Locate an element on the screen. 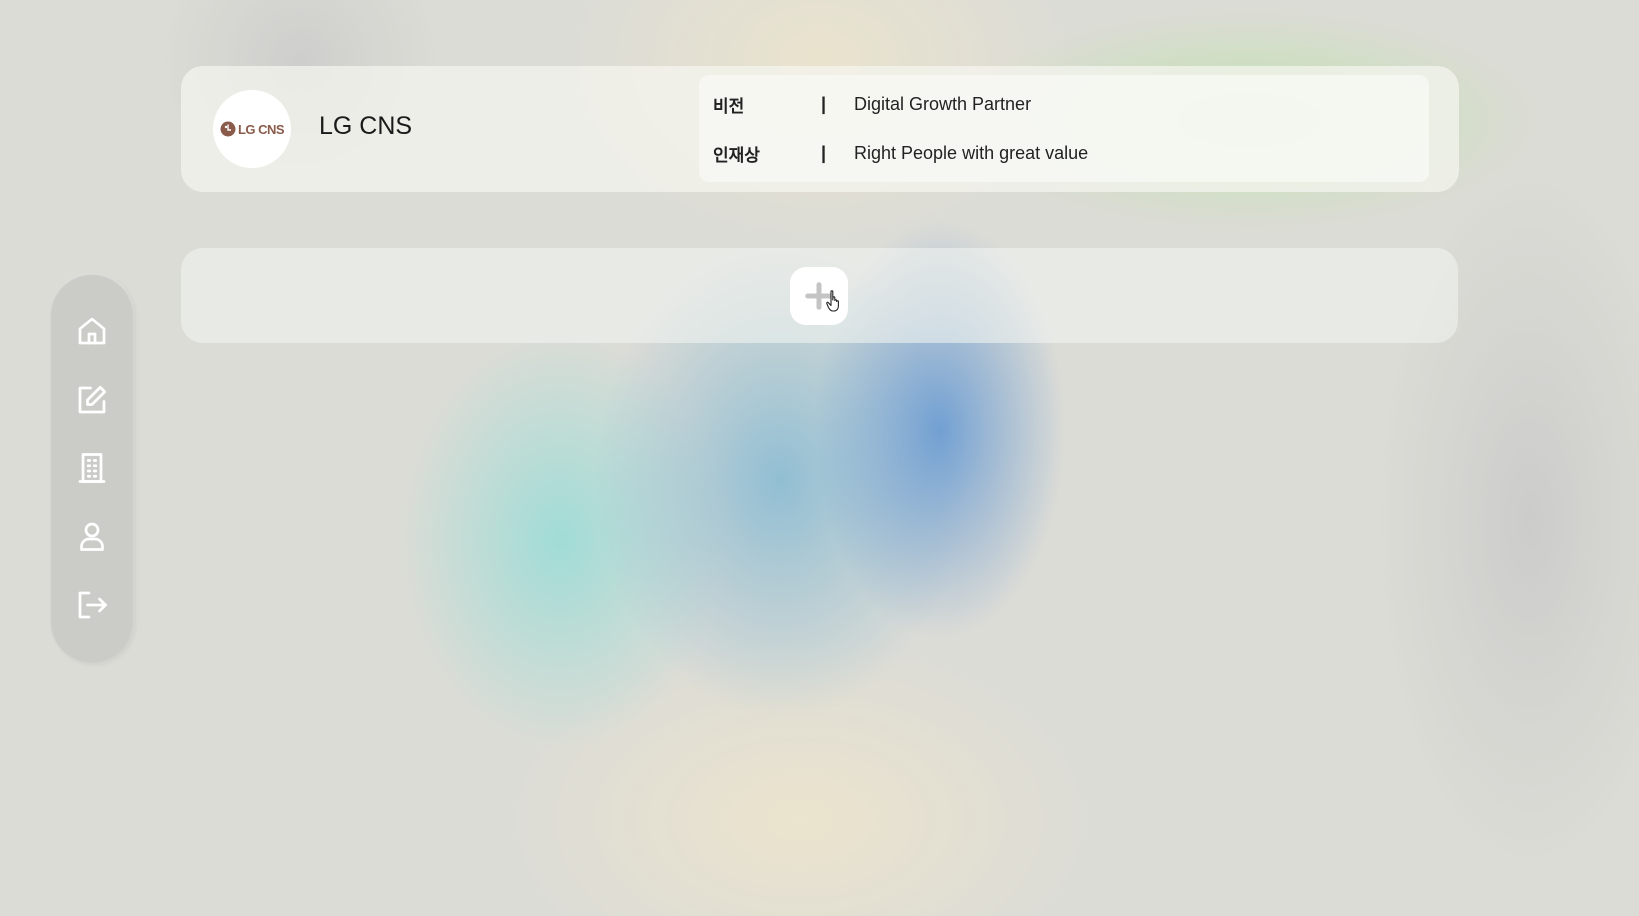 Image resolution: width=1639 pixels, height=916 pixels. home-icon is located at coordinates (92, 331).